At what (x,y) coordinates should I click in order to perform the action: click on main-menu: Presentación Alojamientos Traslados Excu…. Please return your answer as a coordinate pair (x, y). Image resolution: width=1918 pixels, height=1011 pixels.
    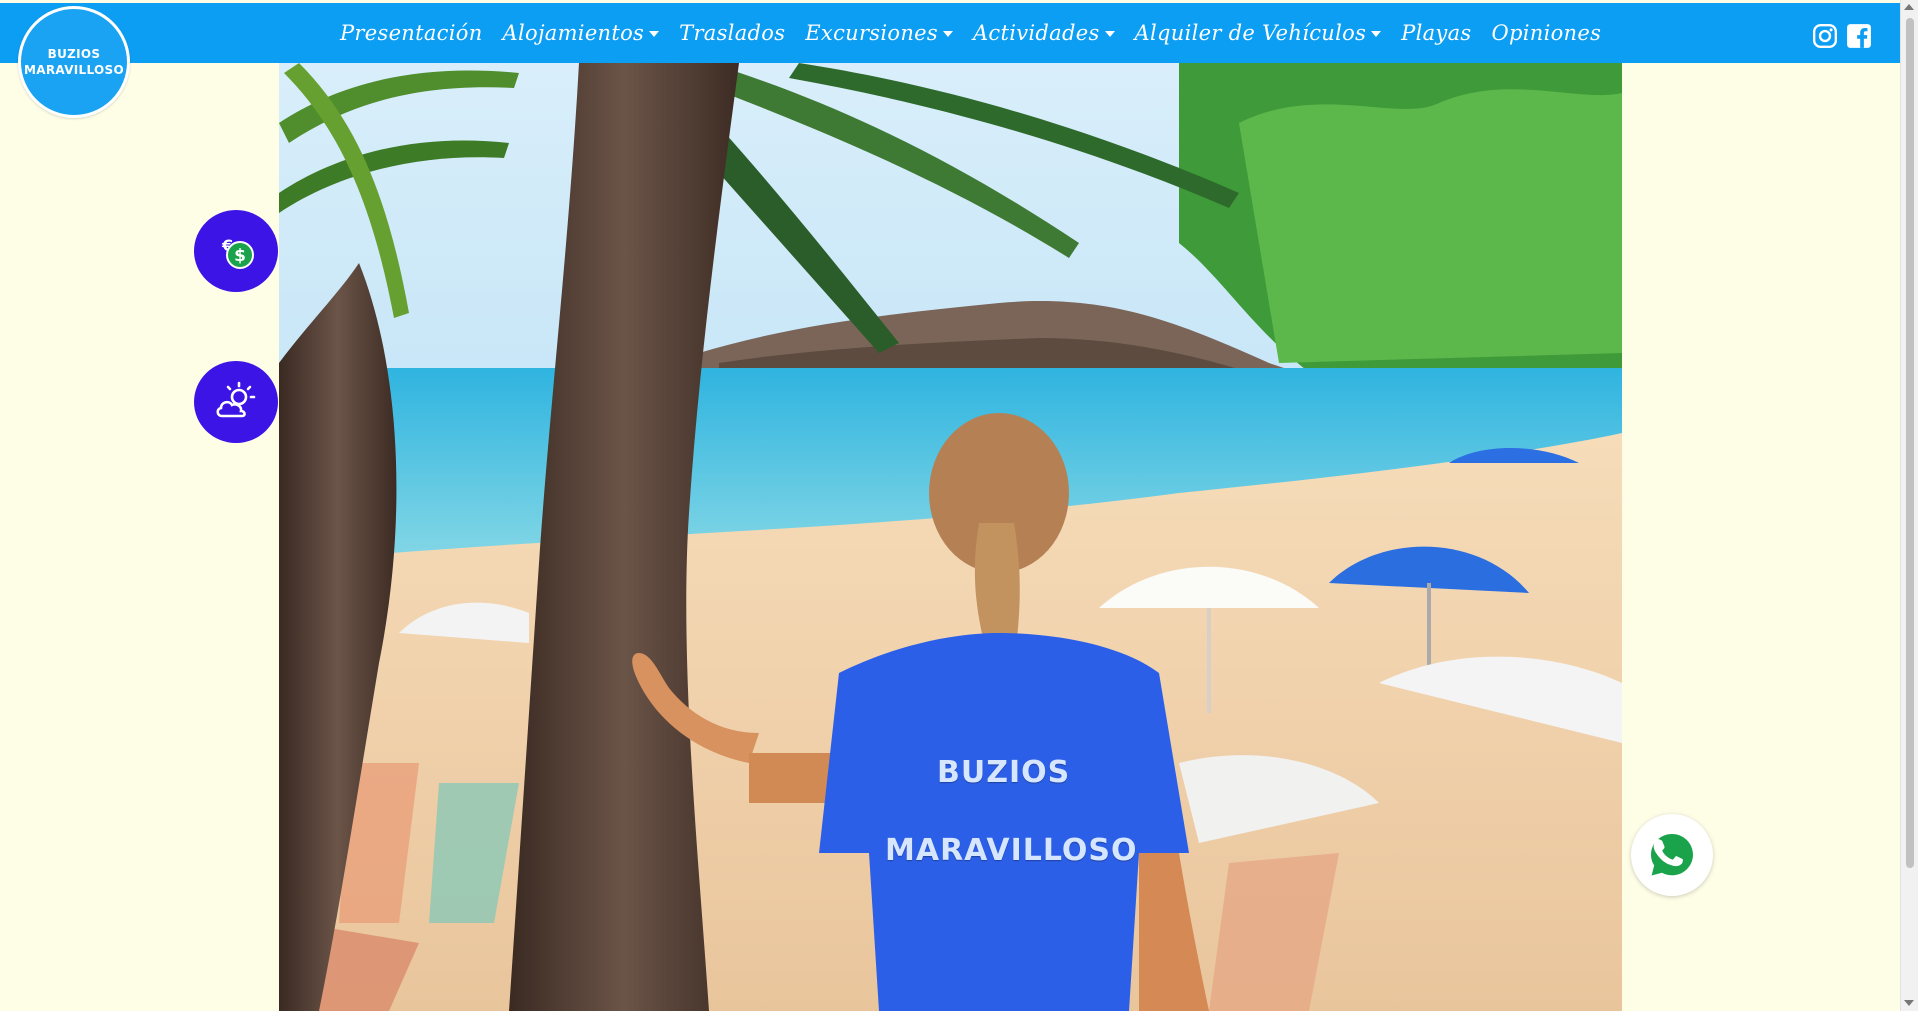
    Looking at the image, I should click on (970, 33).